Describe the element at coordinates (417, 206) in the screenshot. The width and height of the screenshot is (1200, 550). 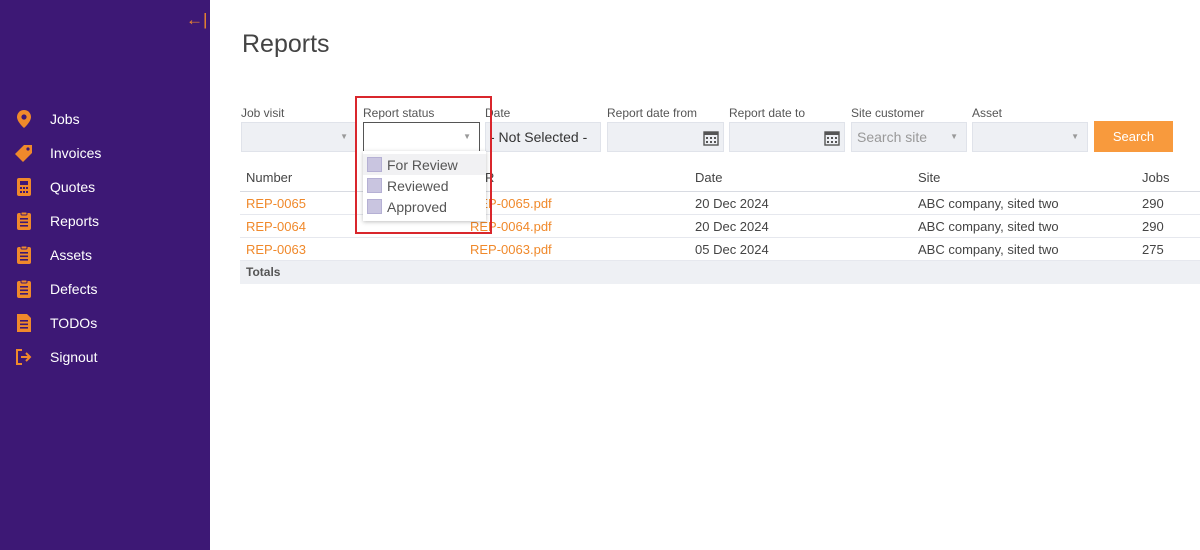
I see `status-option-label: Approved` at that location.